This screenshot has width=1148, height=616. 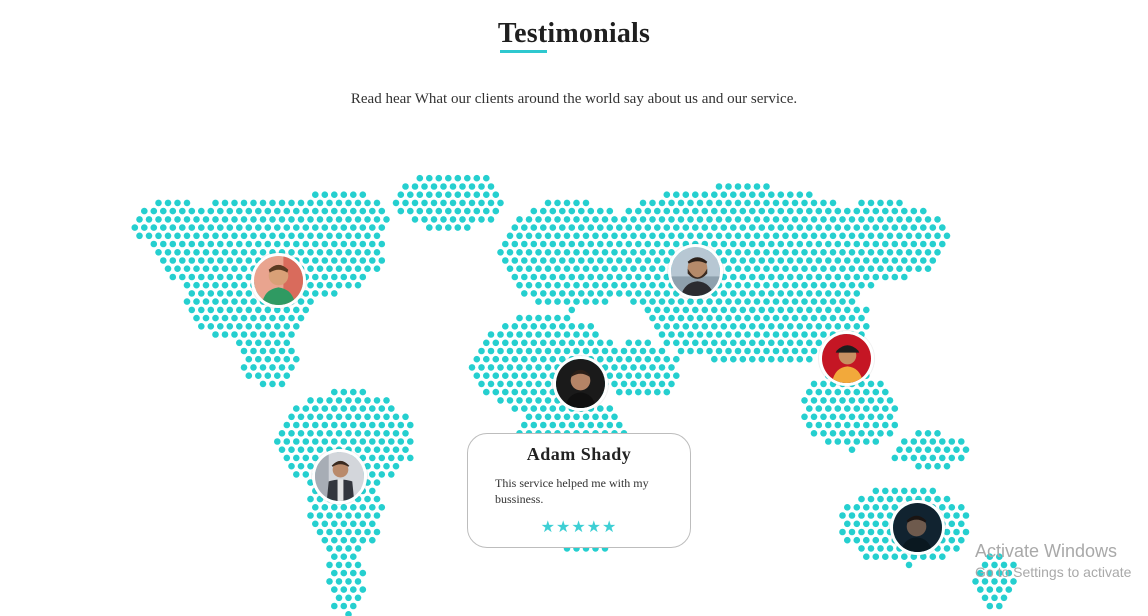 What do you see at coordinates (523, 51) in the screenshot?
I see `title-underline` at bounding box center [523, 51].